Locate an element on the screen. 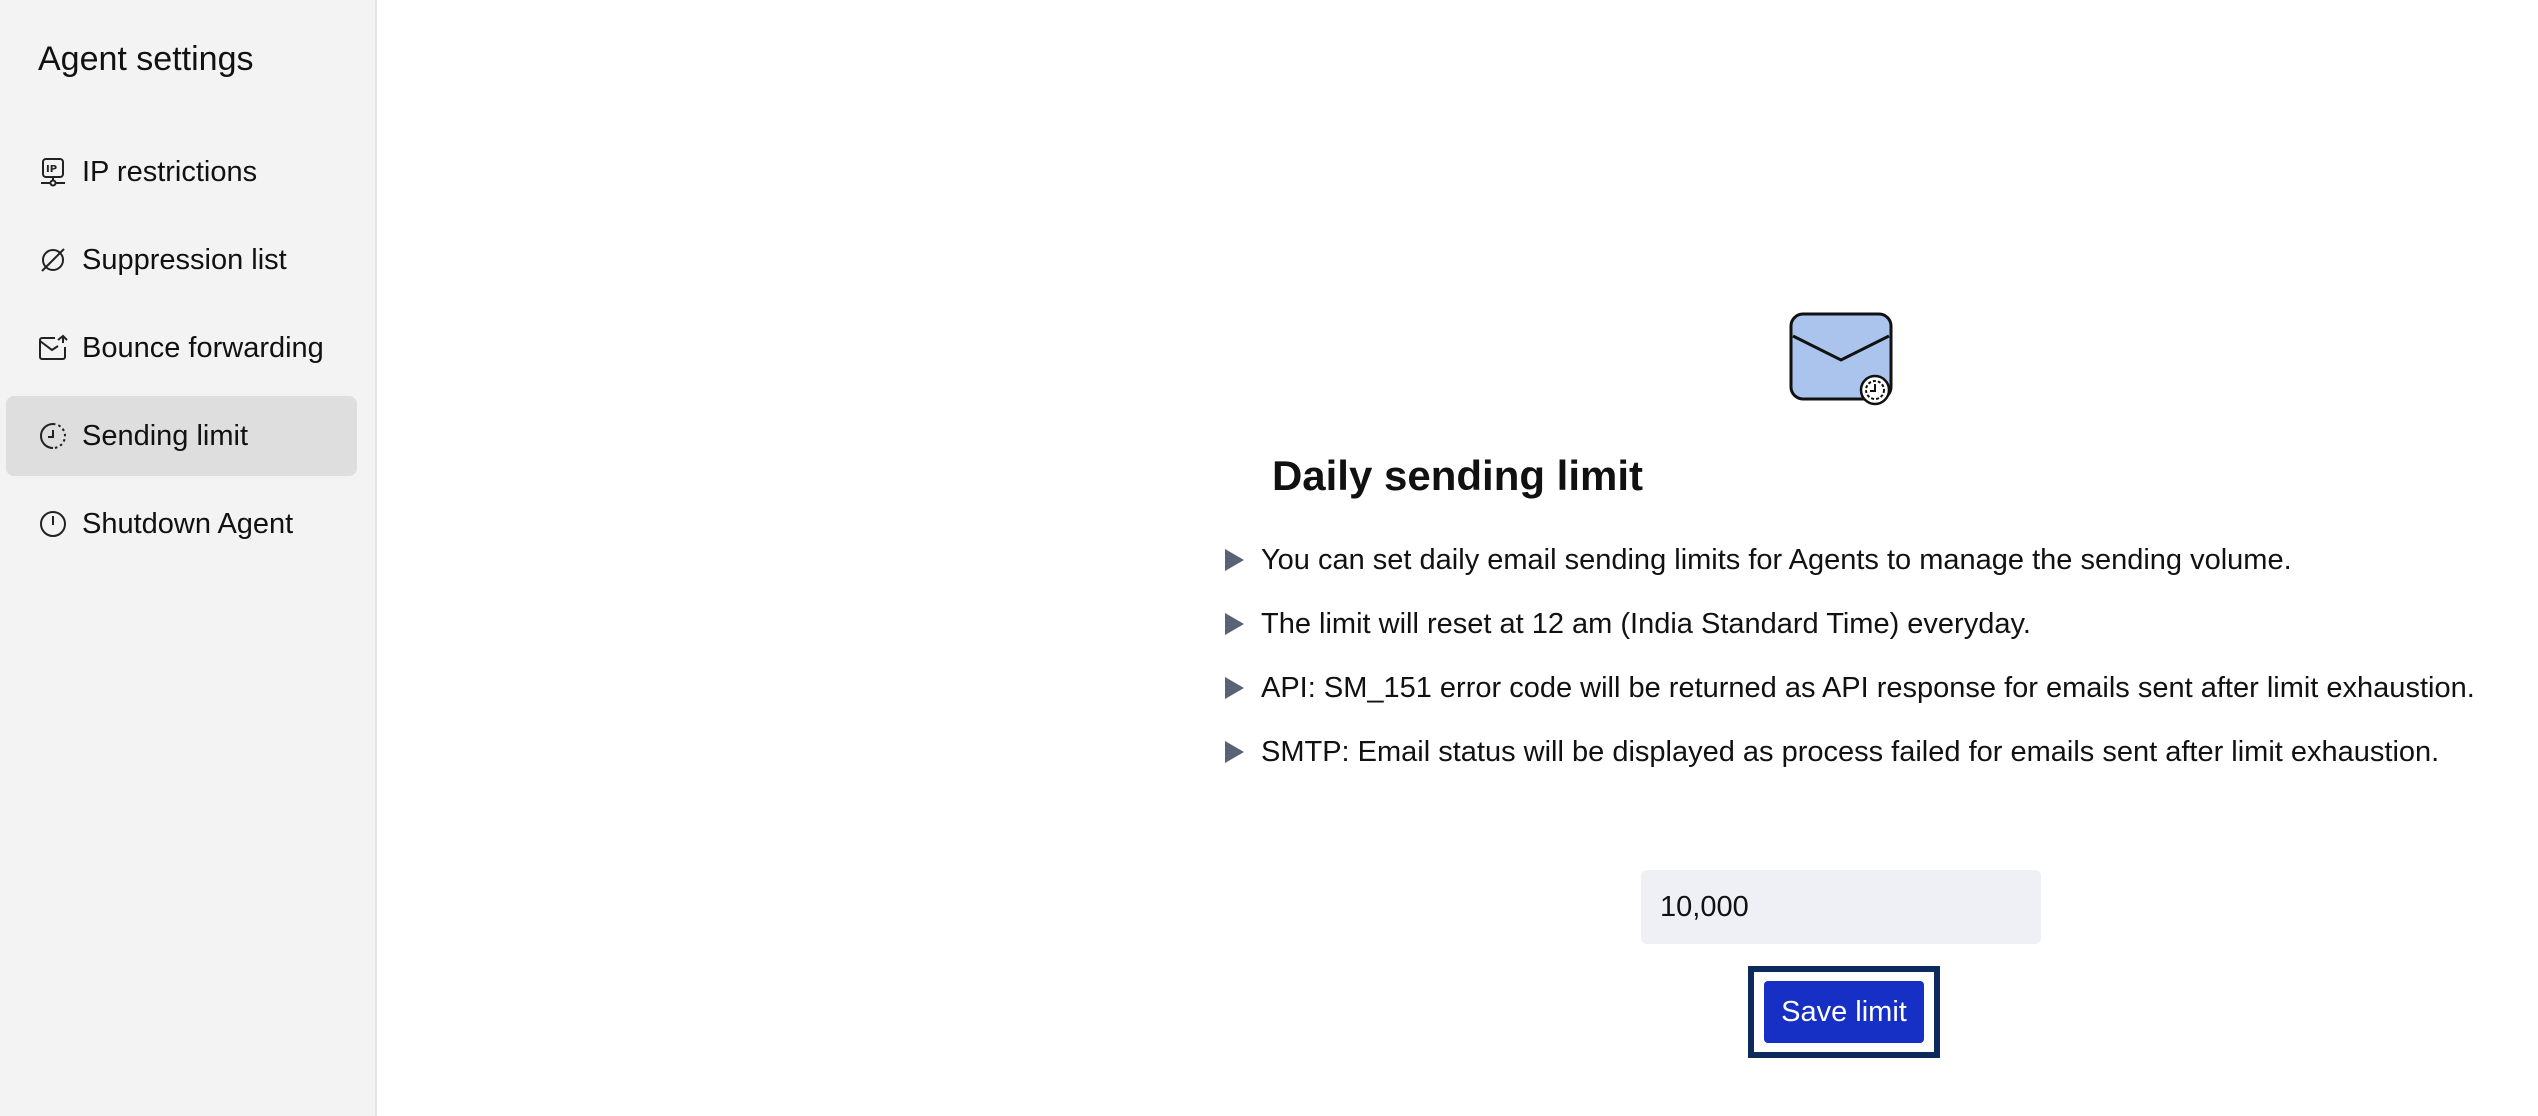  sidebar-item-sending-limit: Sending limit is located at coordinates (181, 436).